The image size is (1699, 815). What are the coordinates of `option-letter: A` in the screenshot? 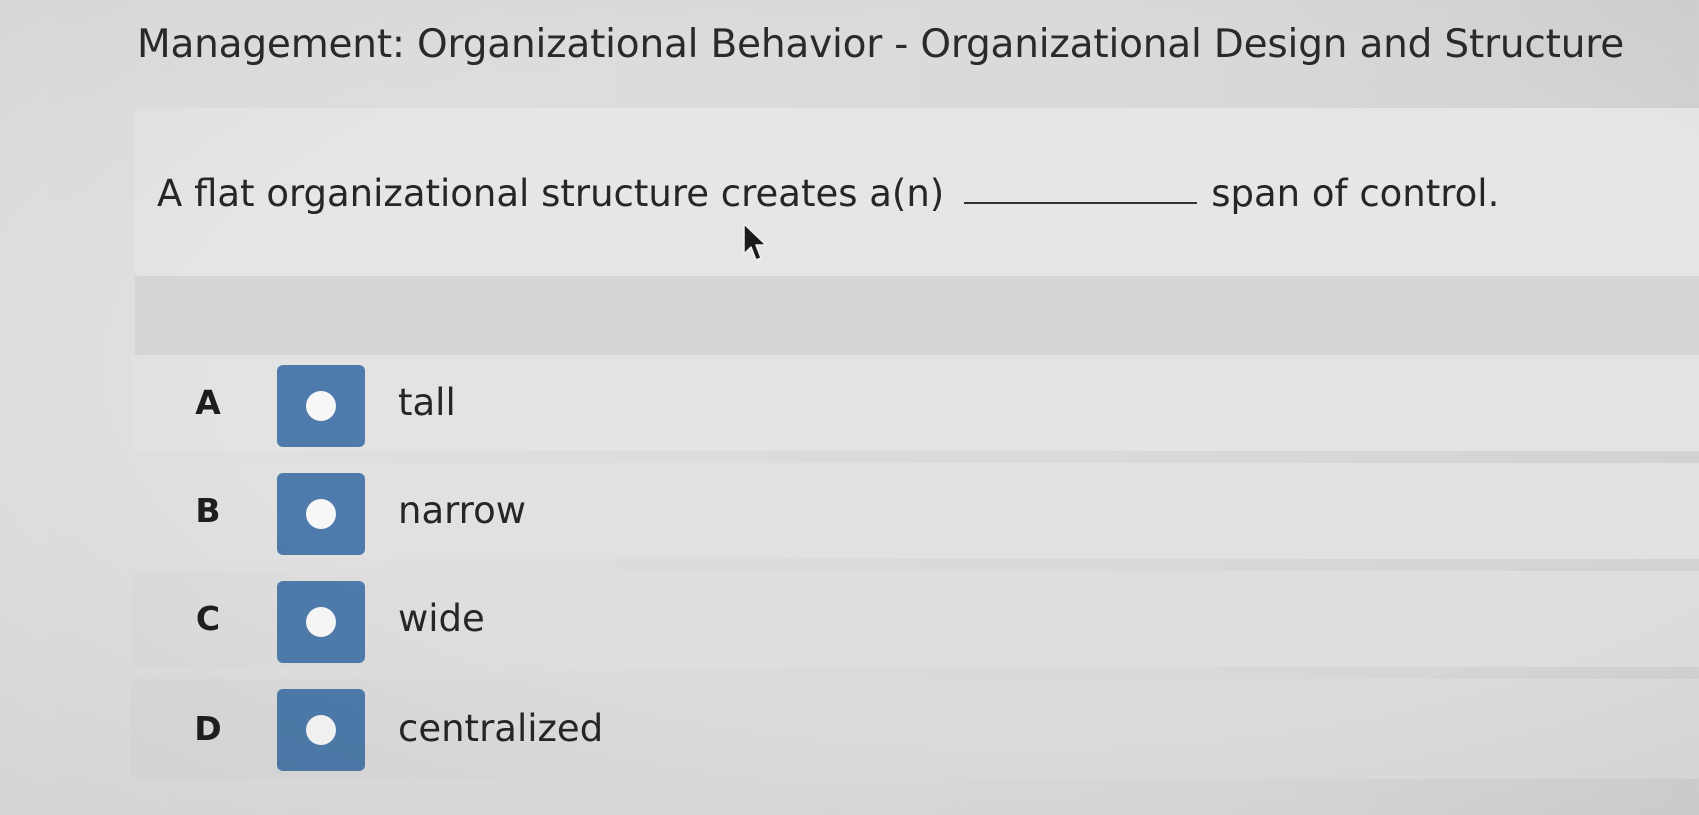 It's located at (208, 402).